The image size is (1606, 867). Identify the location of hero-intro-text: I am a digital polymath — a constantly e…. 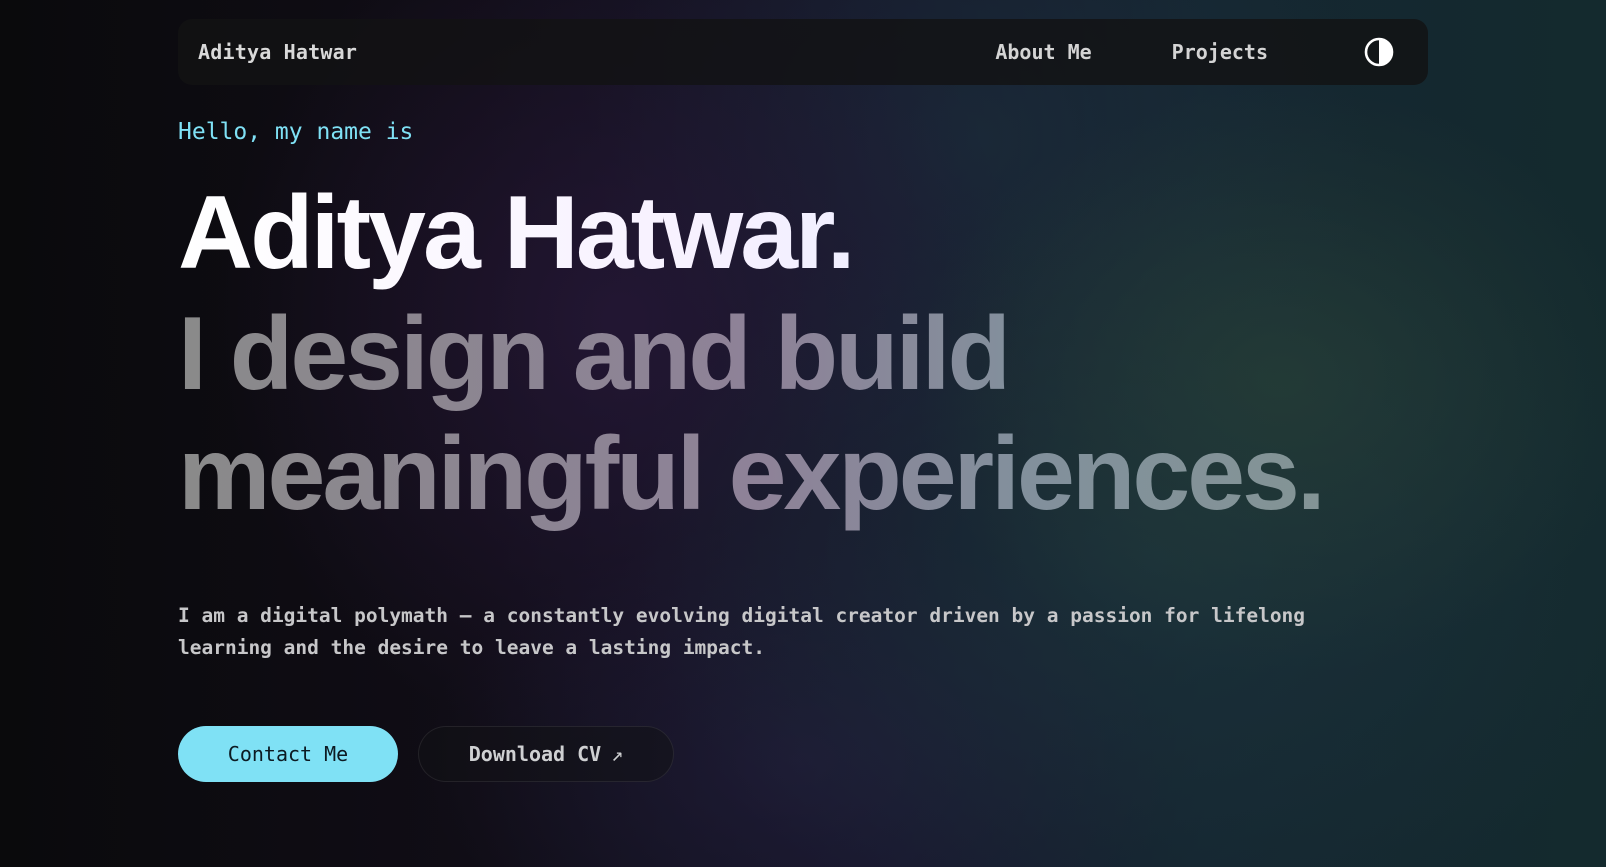
(742, 631).